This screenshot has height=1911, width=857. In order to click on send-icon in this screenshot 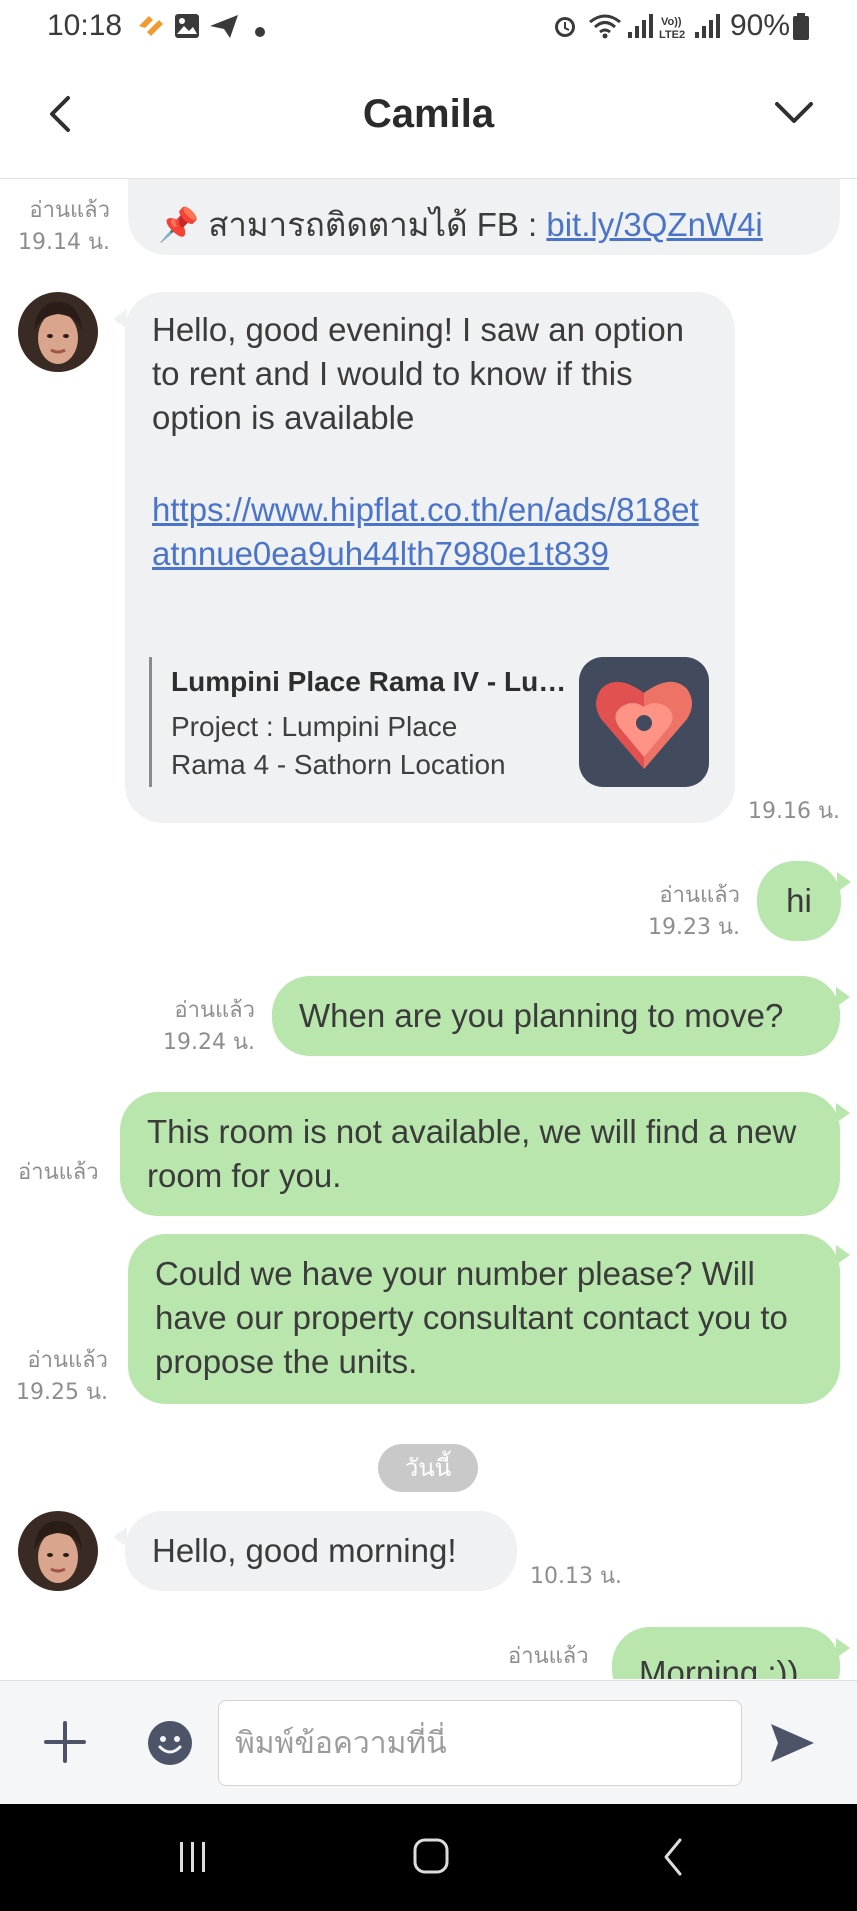, I will do `click(792, 1743)`.